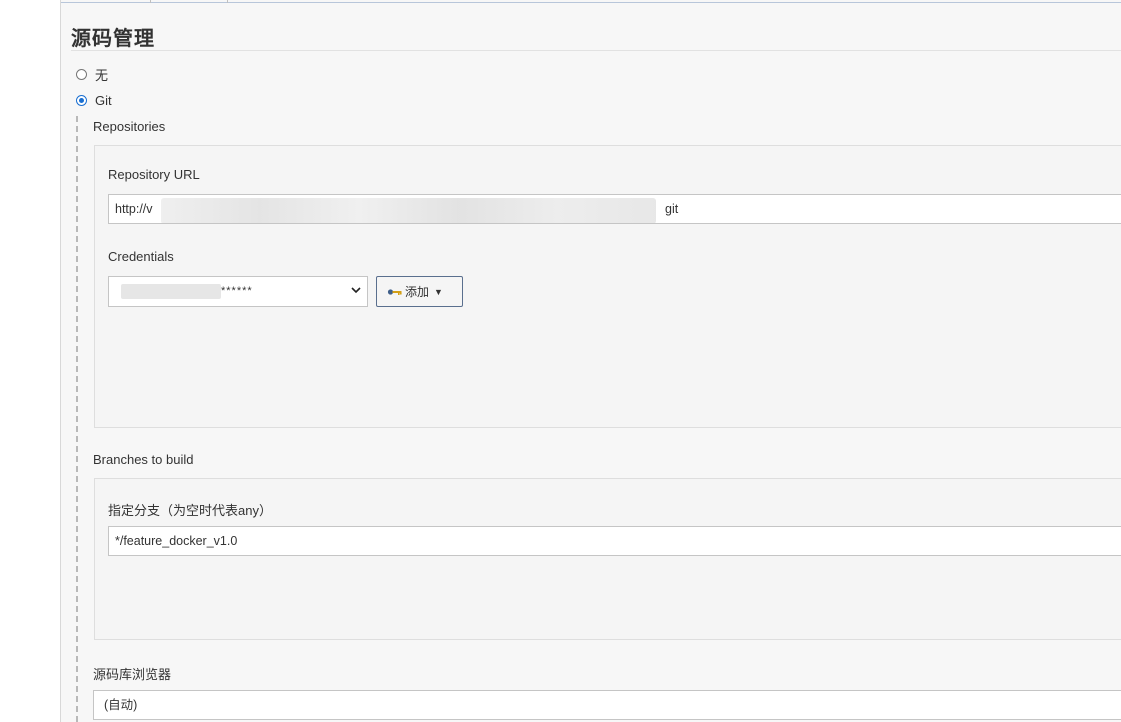 The image size is (1121, 722). I want to click on credentials-select: ******, so click(238, 291).